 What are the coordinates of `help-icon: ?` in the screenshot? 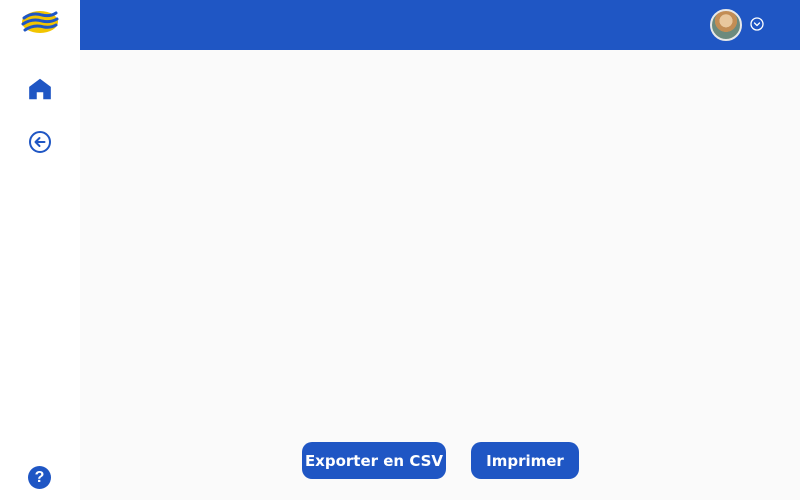 It's located at (39, 477).